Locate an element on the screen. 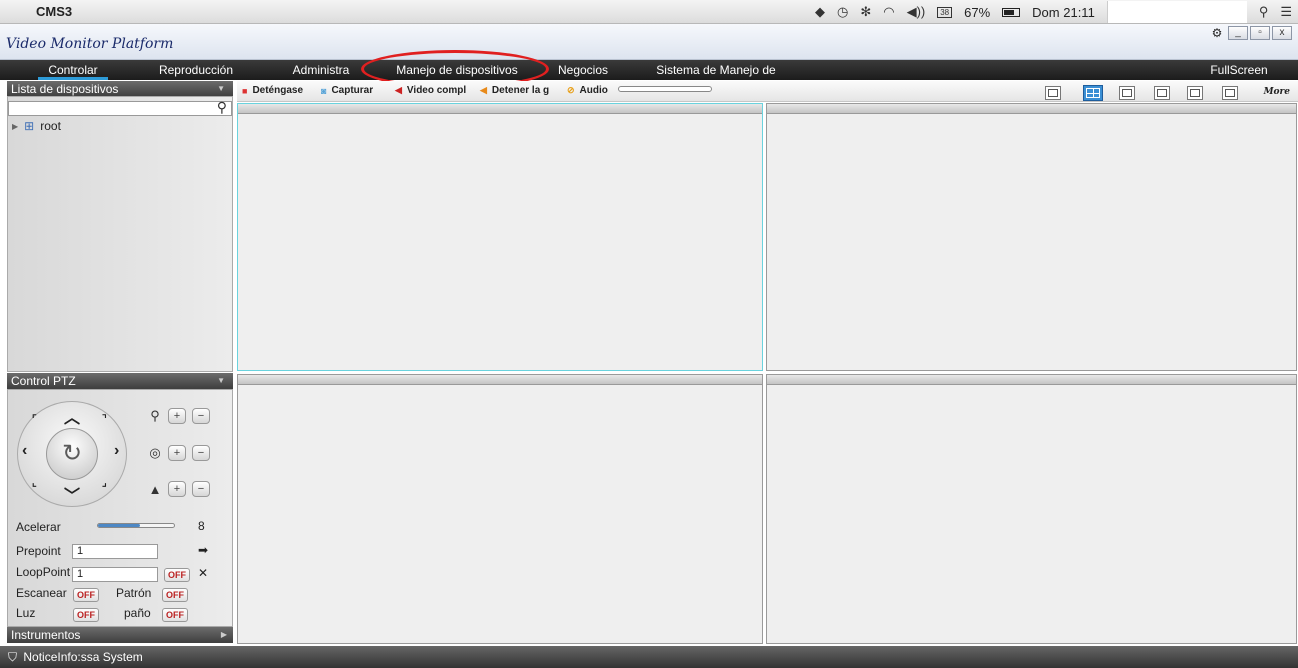 The height and width of the screenshot is (668, 1298). zoom-out-button: − is located at coordinates (201, 416).